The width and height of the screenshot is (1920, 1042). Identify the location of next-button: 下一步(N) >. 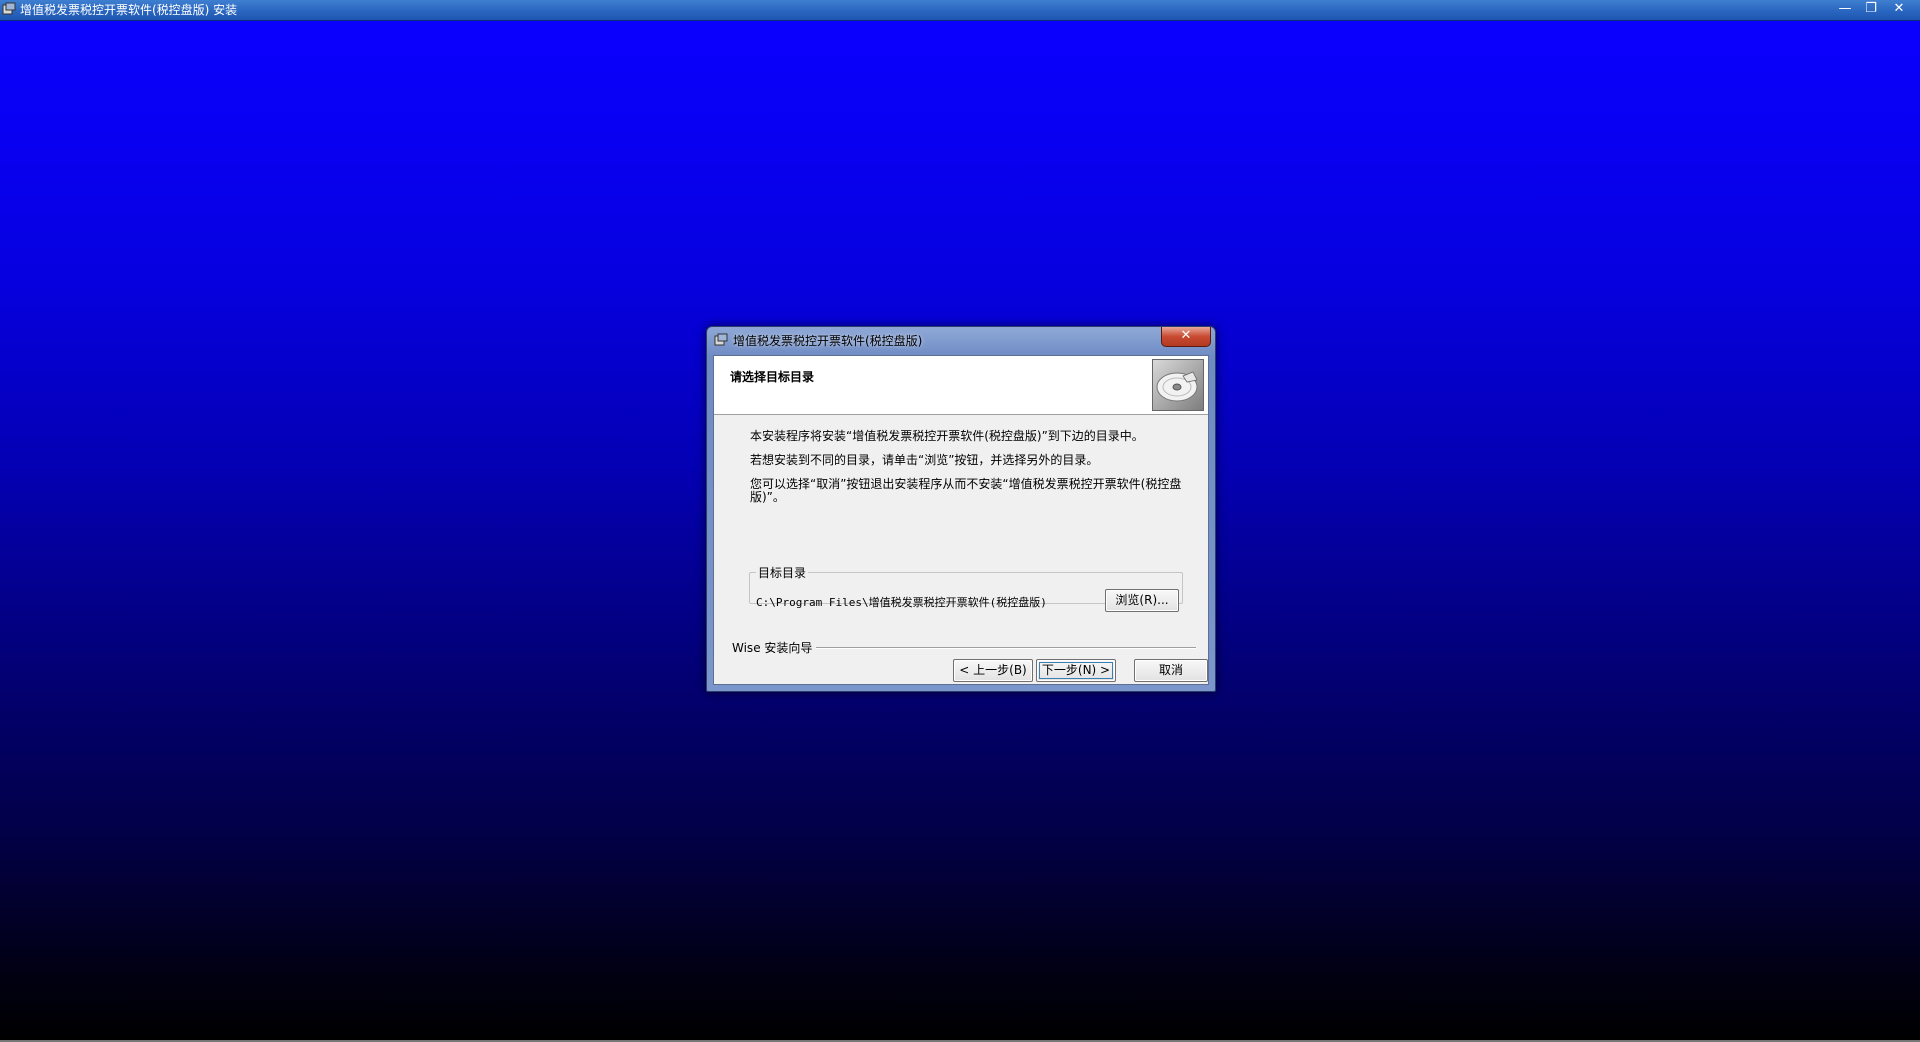
(1076, 670).